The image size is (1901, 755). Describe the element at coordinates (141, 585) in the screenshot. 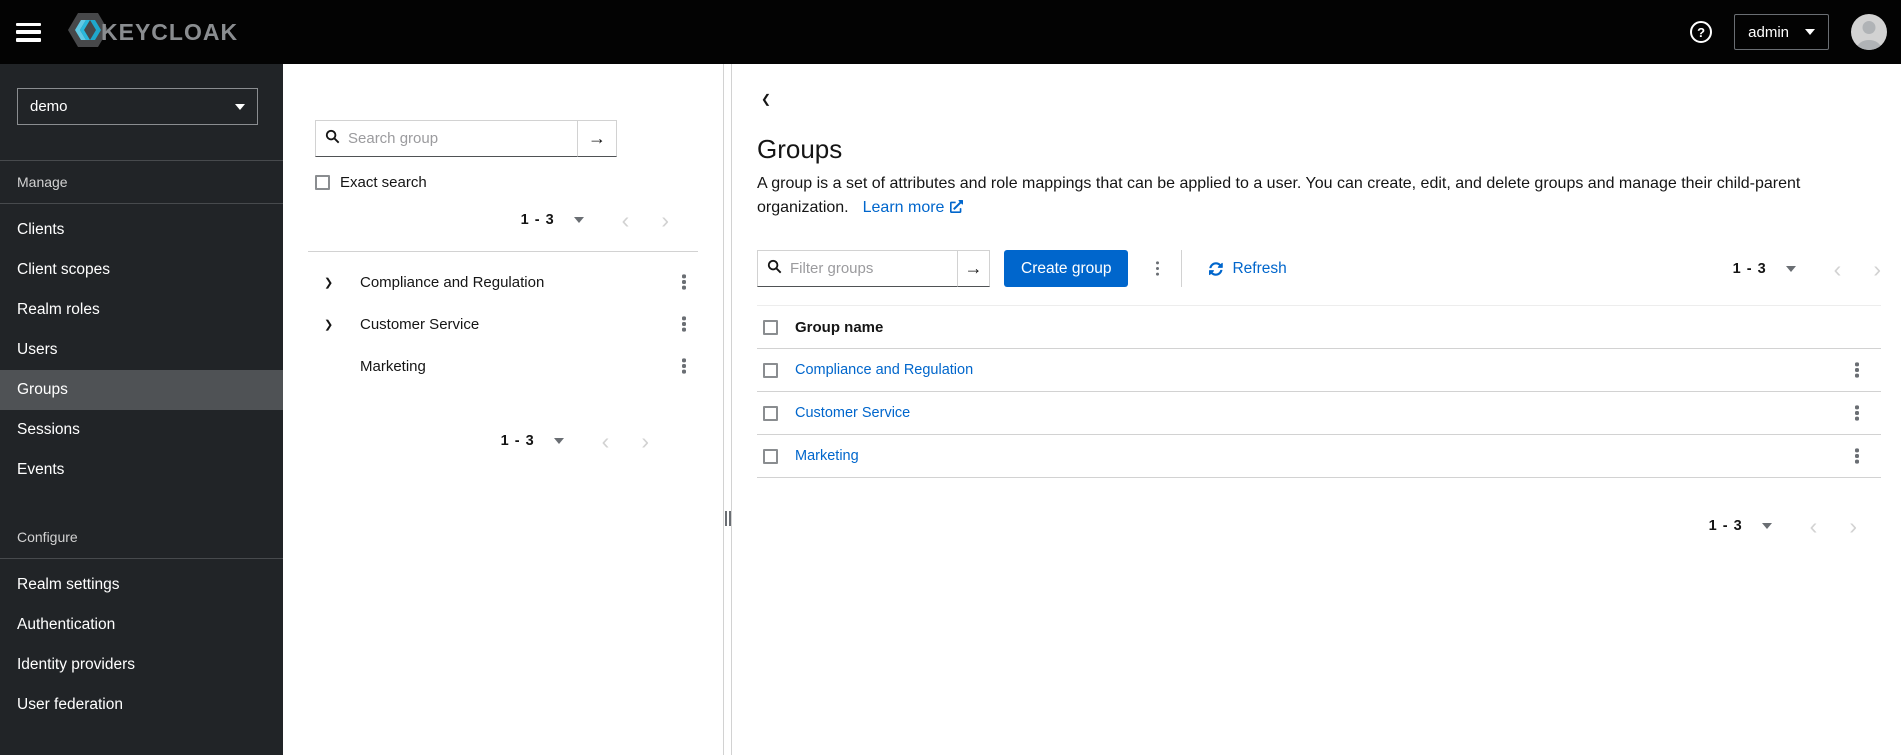

I see `sidebar-item-realm-settings: Realm settings` at that location.